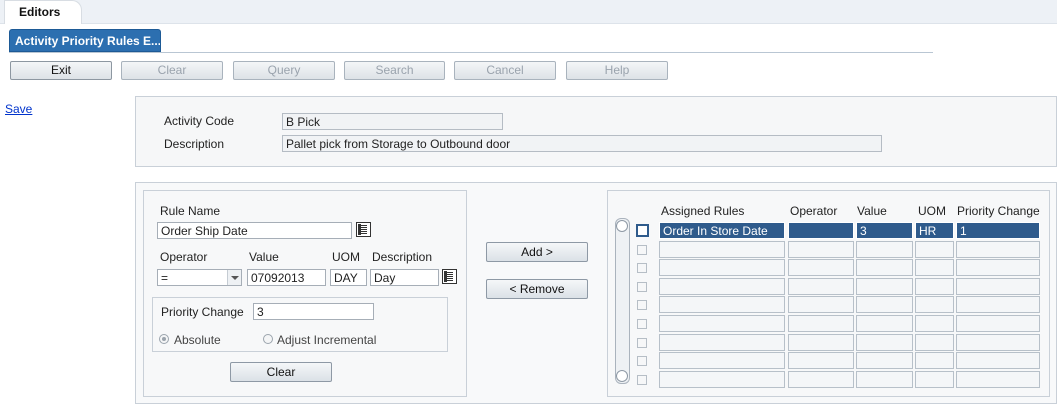 Image resolution: width=1057 pixels, height=407 pixels. Describe the element at coordinates (884, 230) in the screenshot. I see `grid-cell-value: 3` at that location.